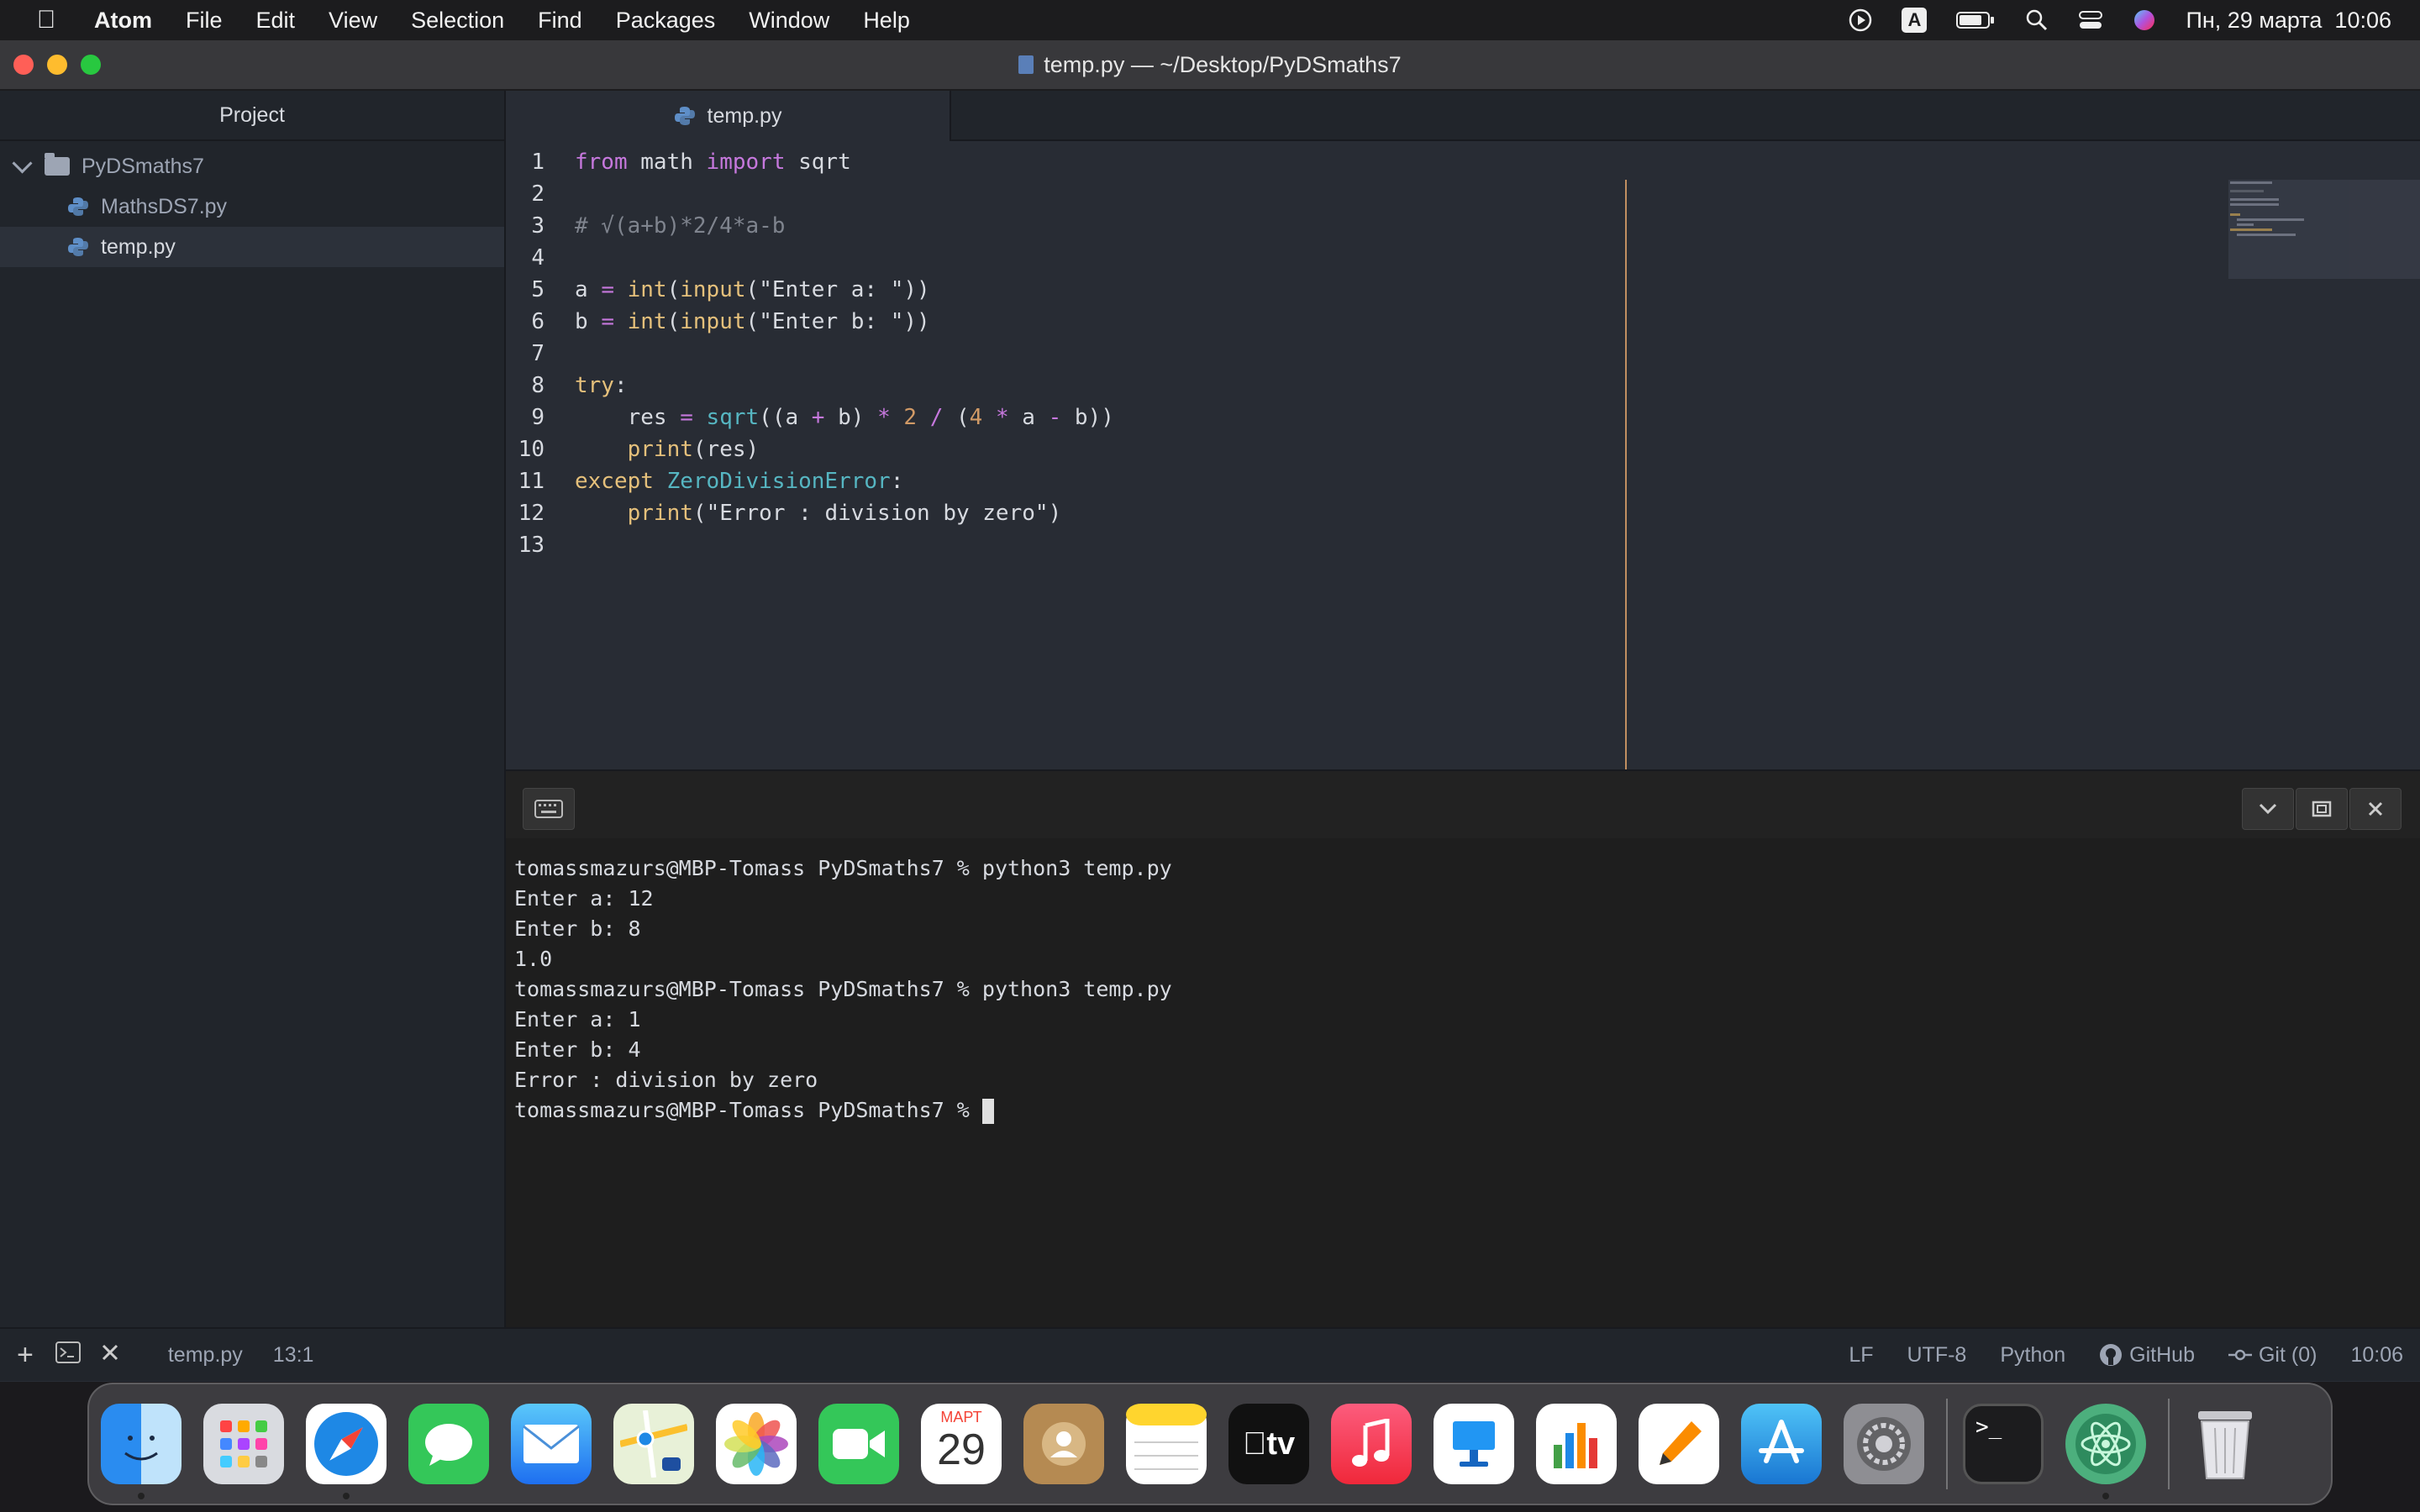 This screenshot has width=2420, height=1512. Describe the element at coordinates (293, 1355) in the screenshot. I see `status-cursor-position: 13:1` at that location.